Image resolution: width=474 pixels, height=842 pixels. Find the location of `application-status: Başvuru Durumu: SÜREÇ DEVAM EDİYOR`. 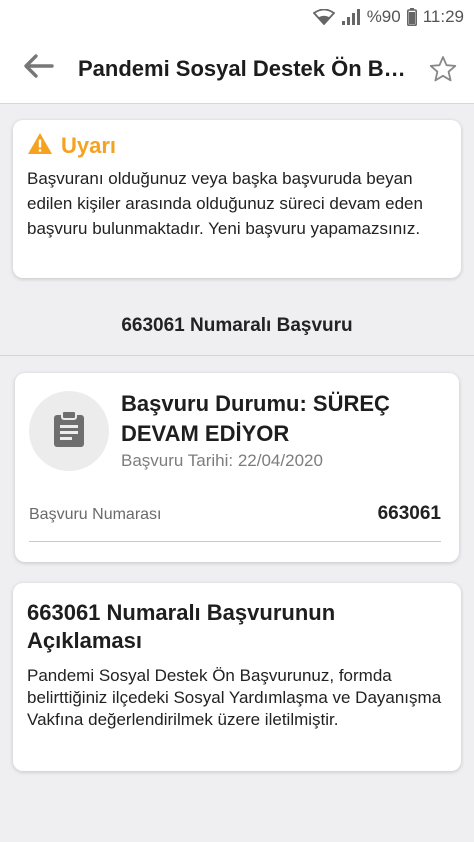

application-status: Başvuru Durumu: SÜREÇ DEVAM EDİYOR is located at coordinates (255, 418).